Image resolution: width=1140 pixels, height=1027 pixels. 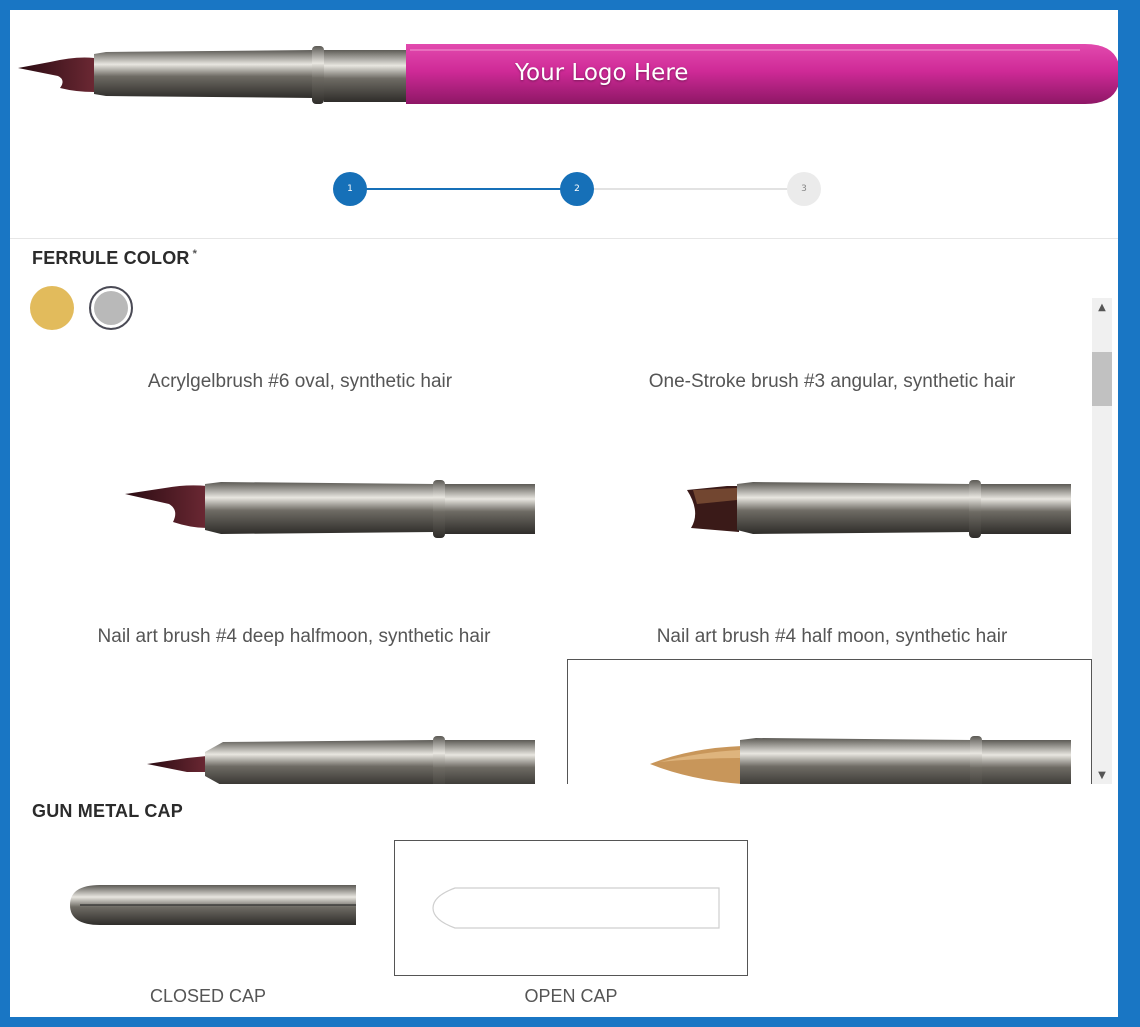 I want to click on step-2: 2, so click(x=577, y=189).